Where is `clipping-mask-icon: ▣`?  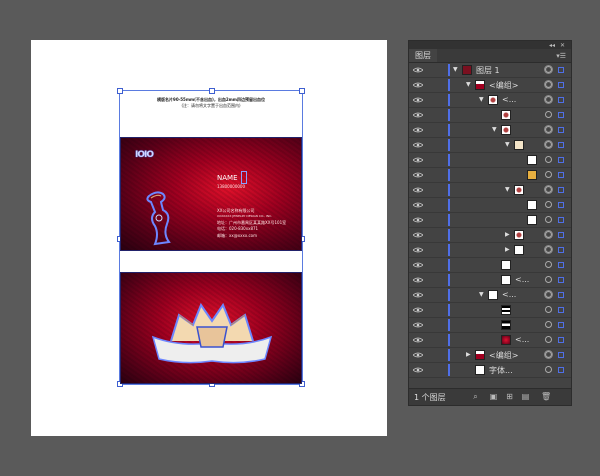 clipping-mask-icon: ▣ is located at coordinates (493, 396).